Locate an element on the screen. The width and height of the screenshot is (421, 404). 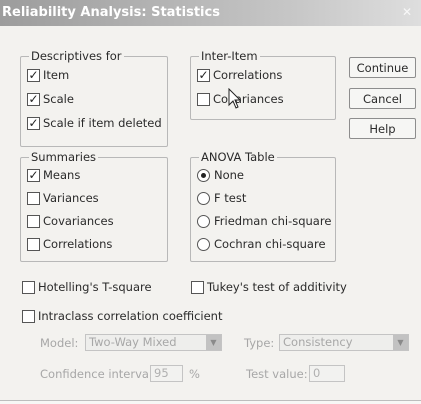
summaries-correlations-label: Correlations is located at coordinates (78, 244).